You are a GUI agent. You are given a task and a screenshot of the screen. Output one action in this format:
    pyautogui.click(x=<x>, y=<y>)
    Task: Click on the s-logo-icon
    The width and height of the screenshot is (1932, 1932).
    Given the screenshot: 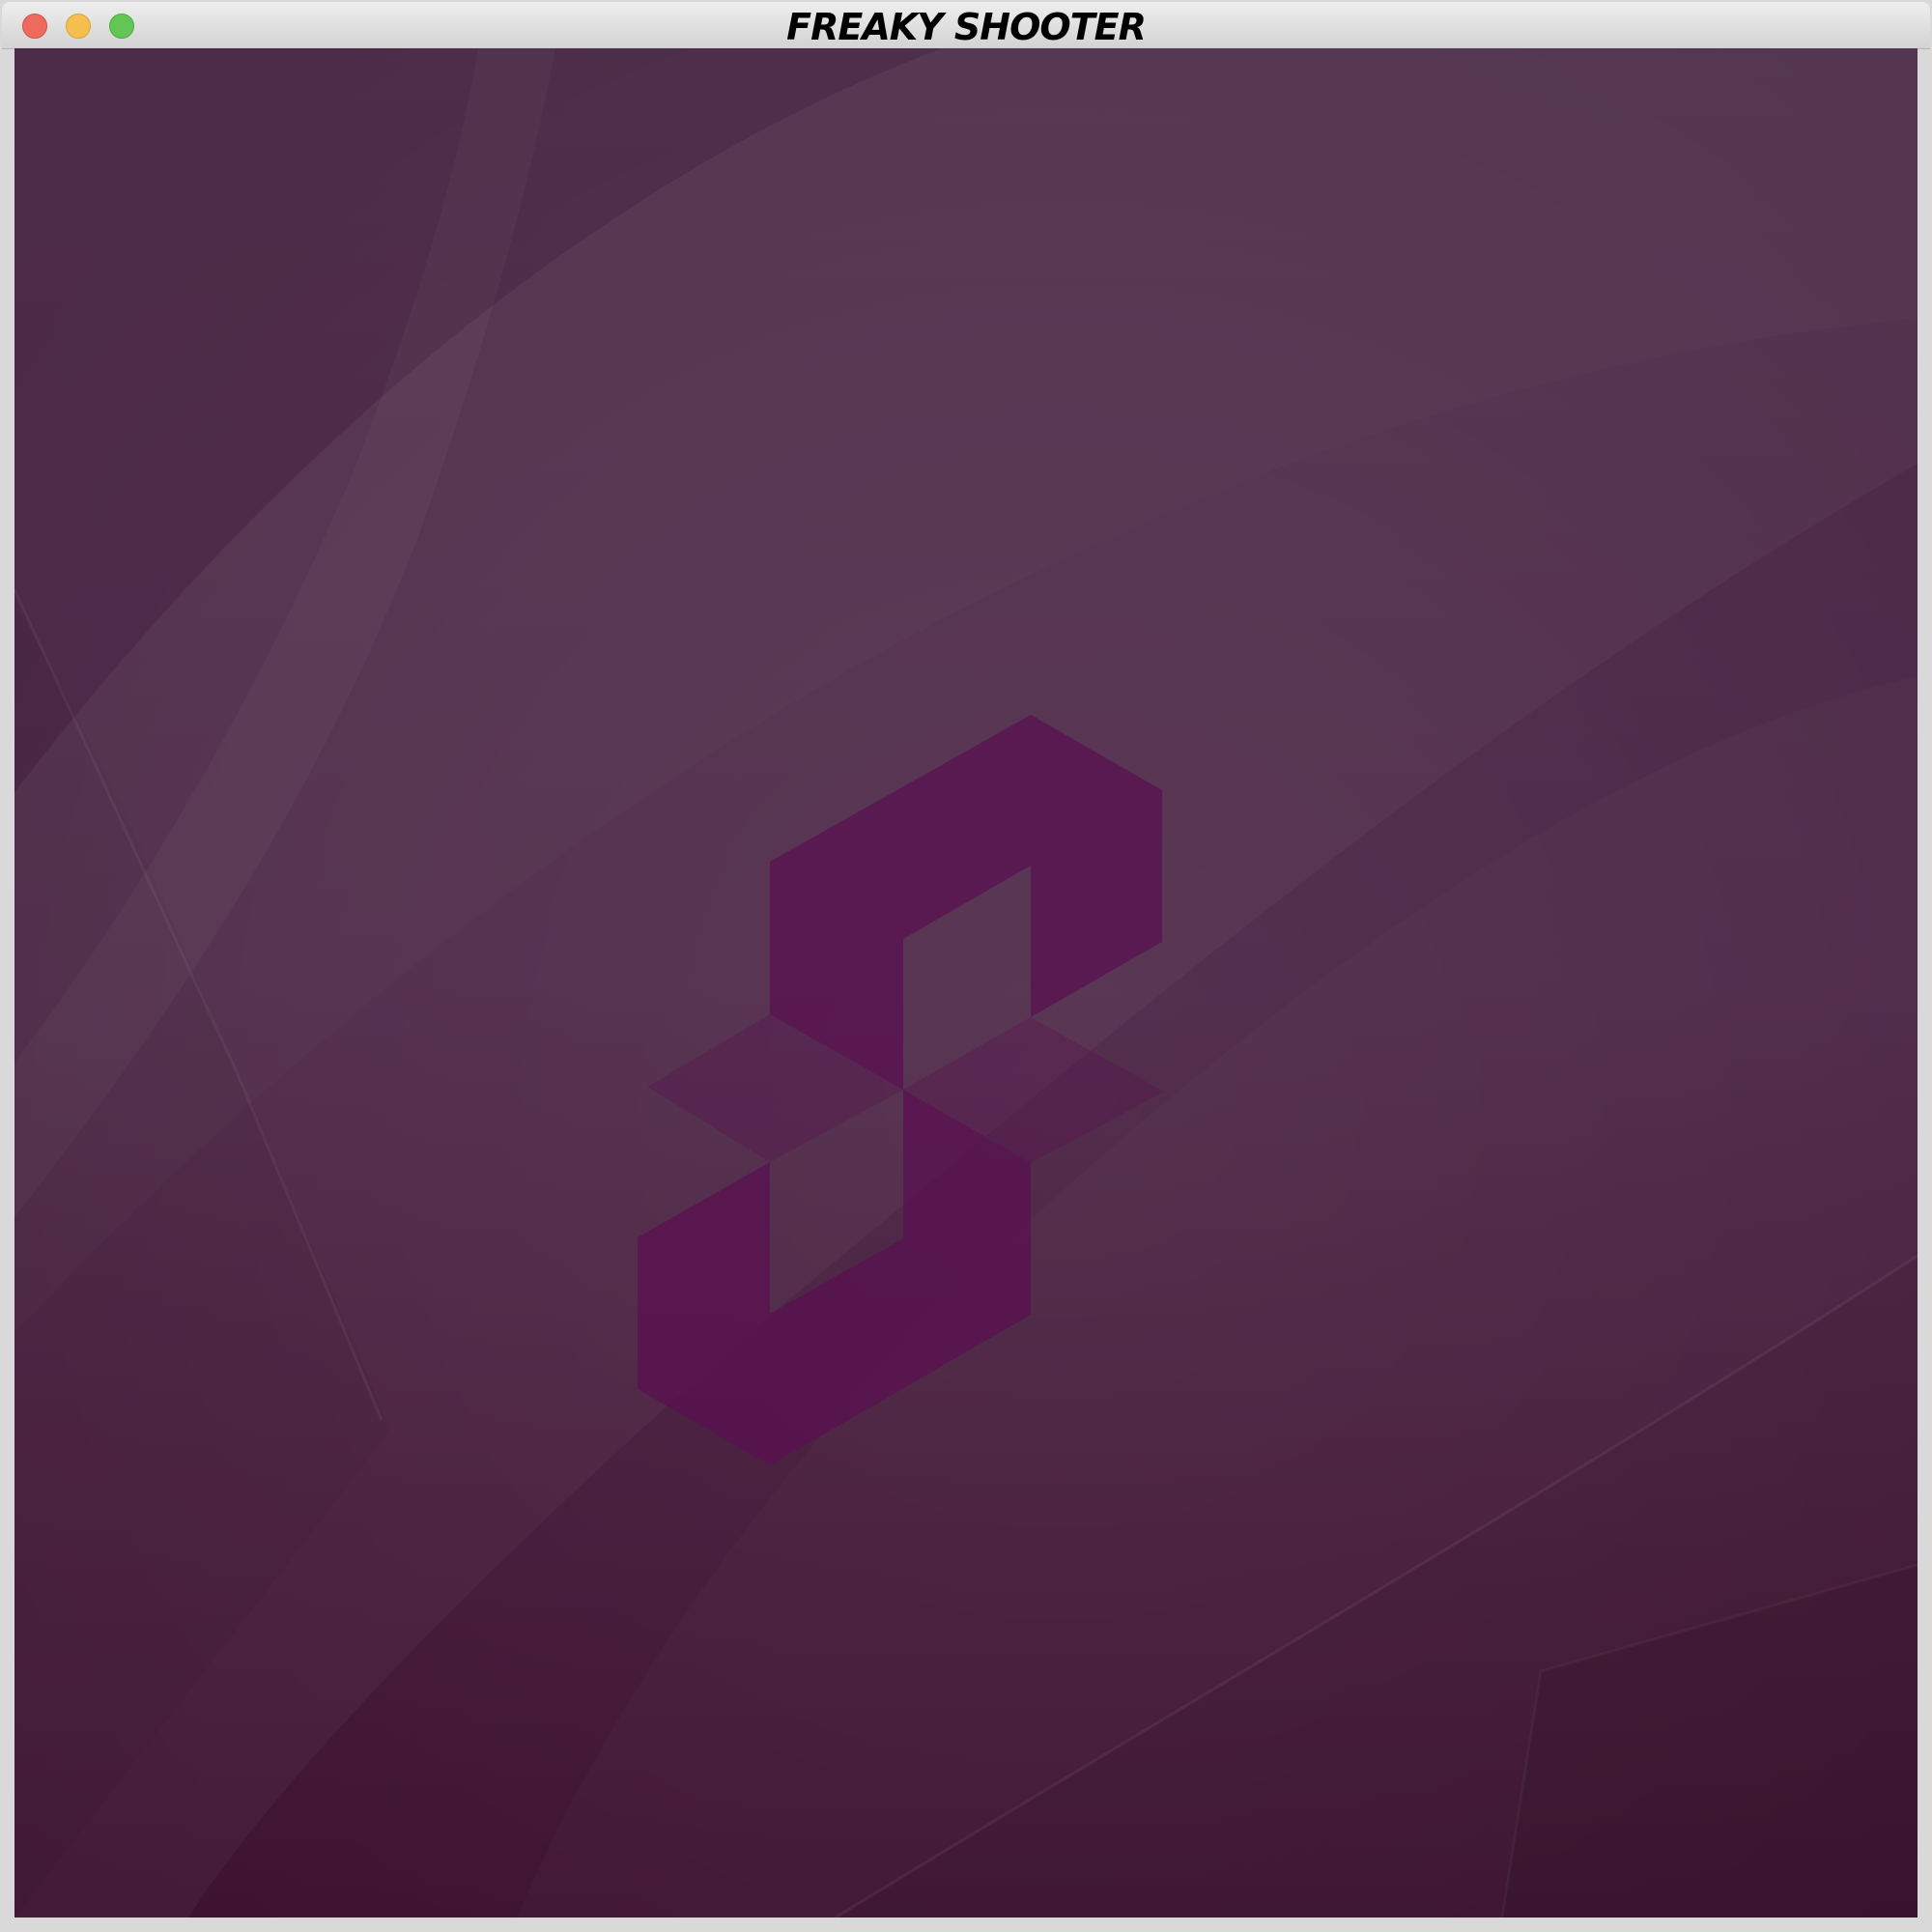 What is the action you would take?
    pyautogui.click(x=901, y=1090)
    